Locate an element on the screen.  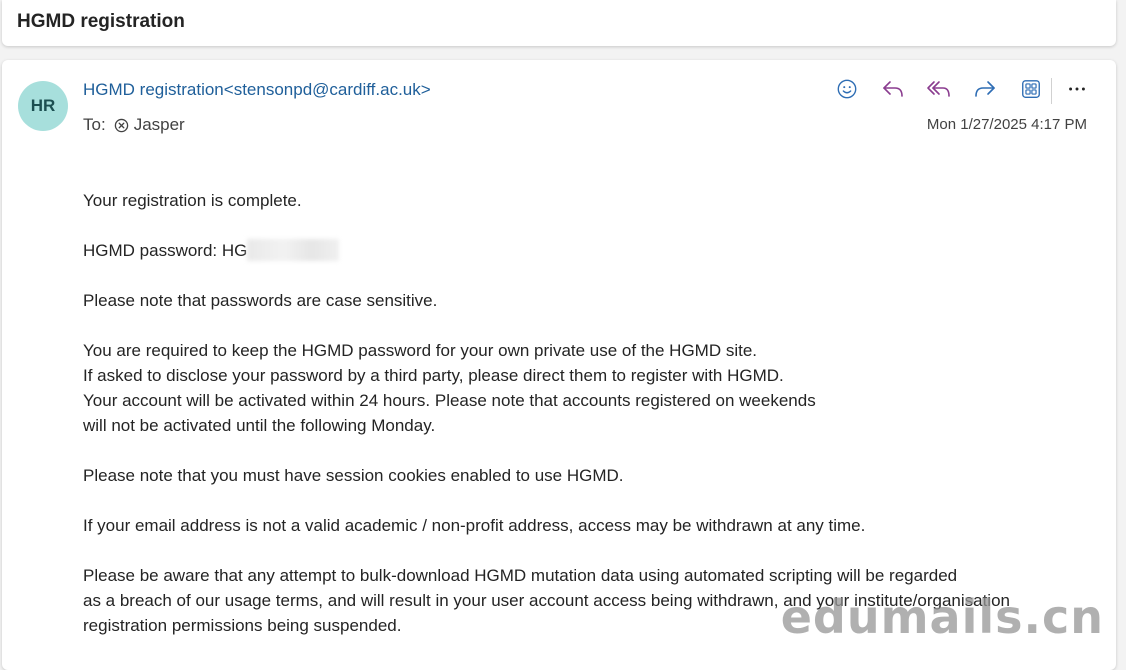
body-paragraph: Your registration is complete. is located at coordinates (192, 200).